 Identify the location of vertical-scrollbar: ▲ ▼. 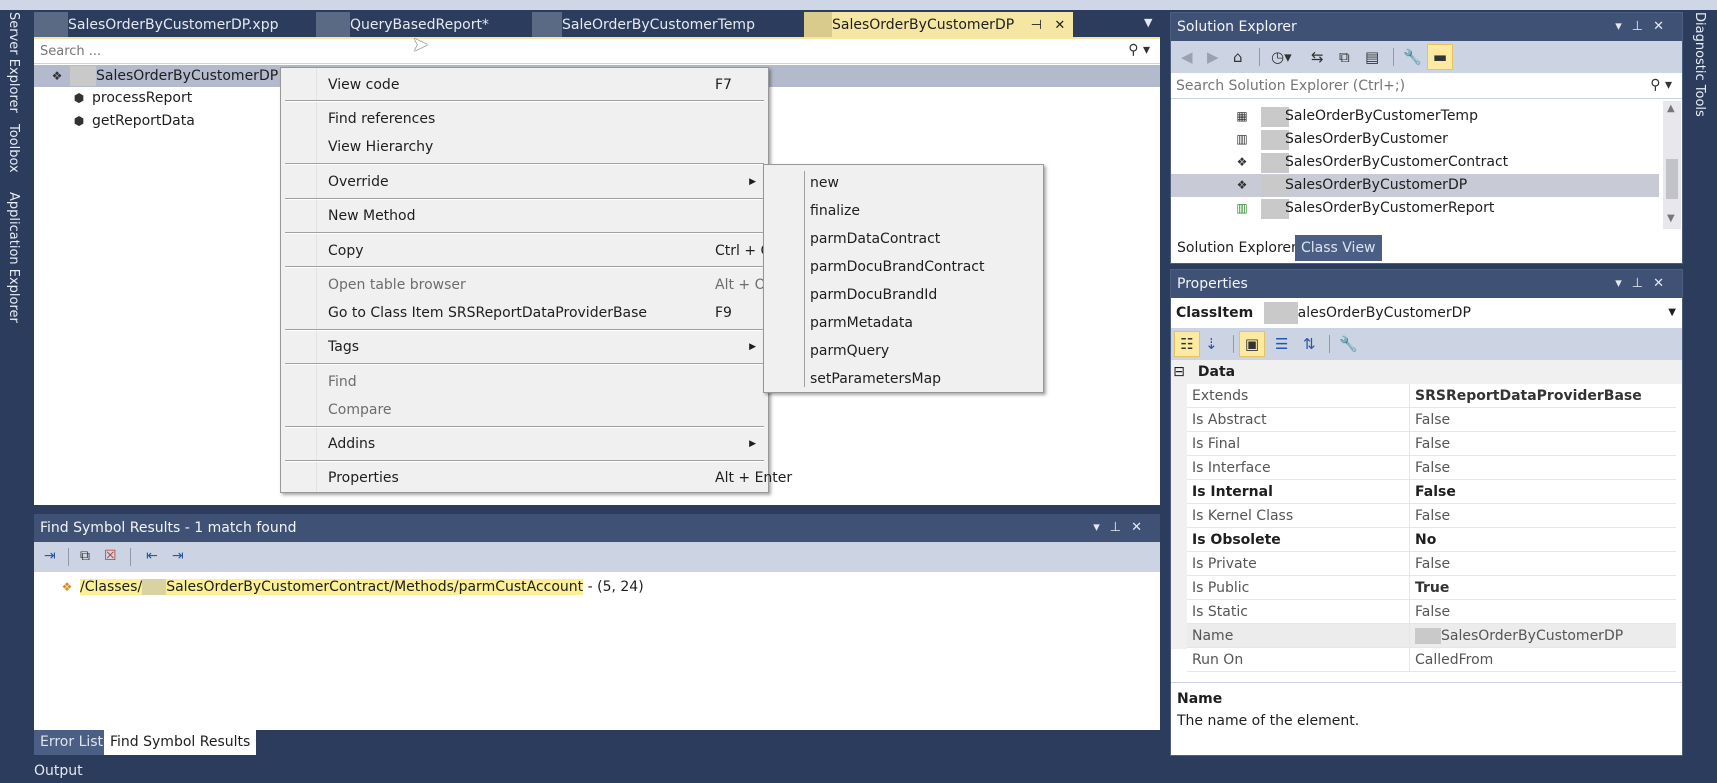
(1672, 165).